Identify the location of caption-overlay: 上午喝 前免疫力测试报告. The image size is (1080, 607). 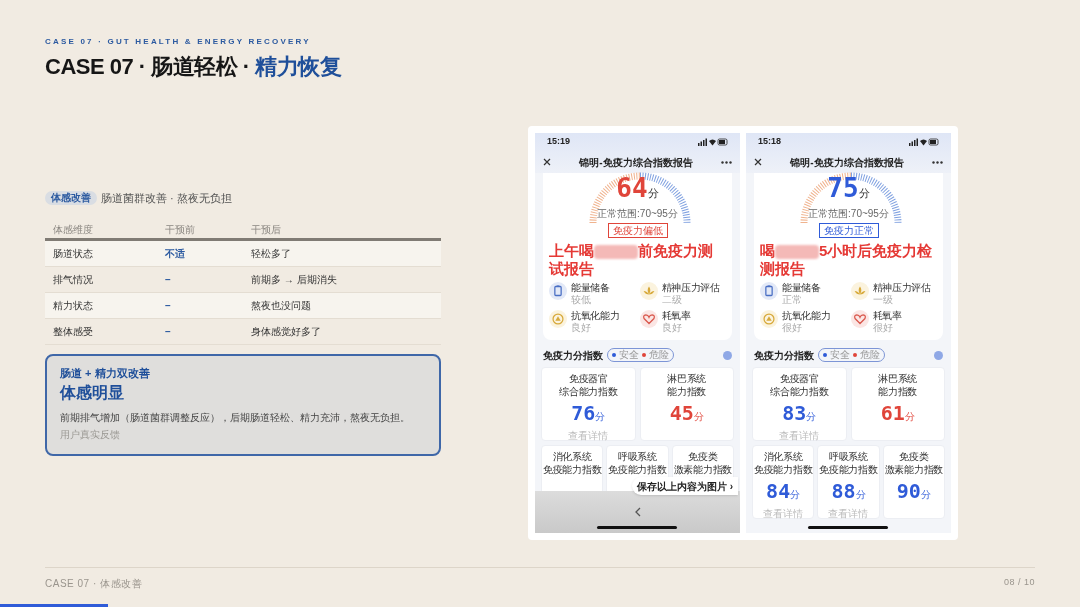
(631, 260).